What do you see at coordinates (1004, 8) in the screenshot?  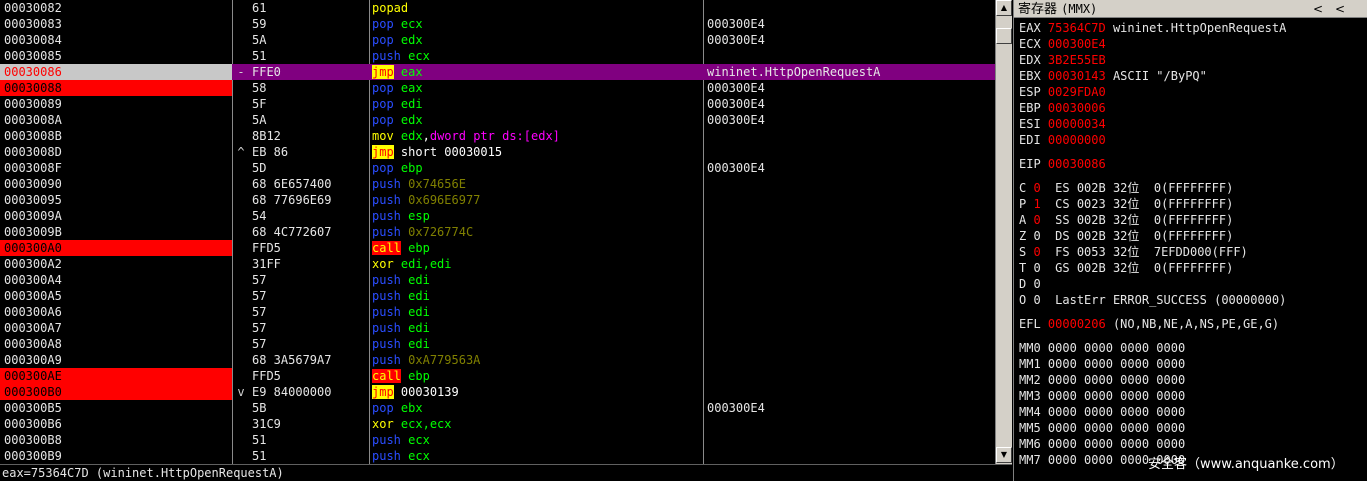 I see `scroll-up-button: ▲` at bounding box center [1004, 8].